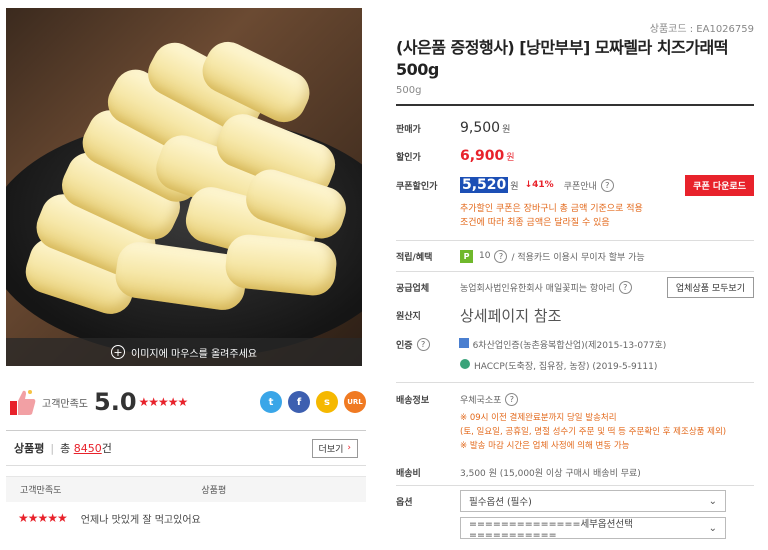 The image size is (768, 550). Describe the element at coordinates (414, 257) in the screenshot. I see `benefit-label: 적립/혜택` at that location.